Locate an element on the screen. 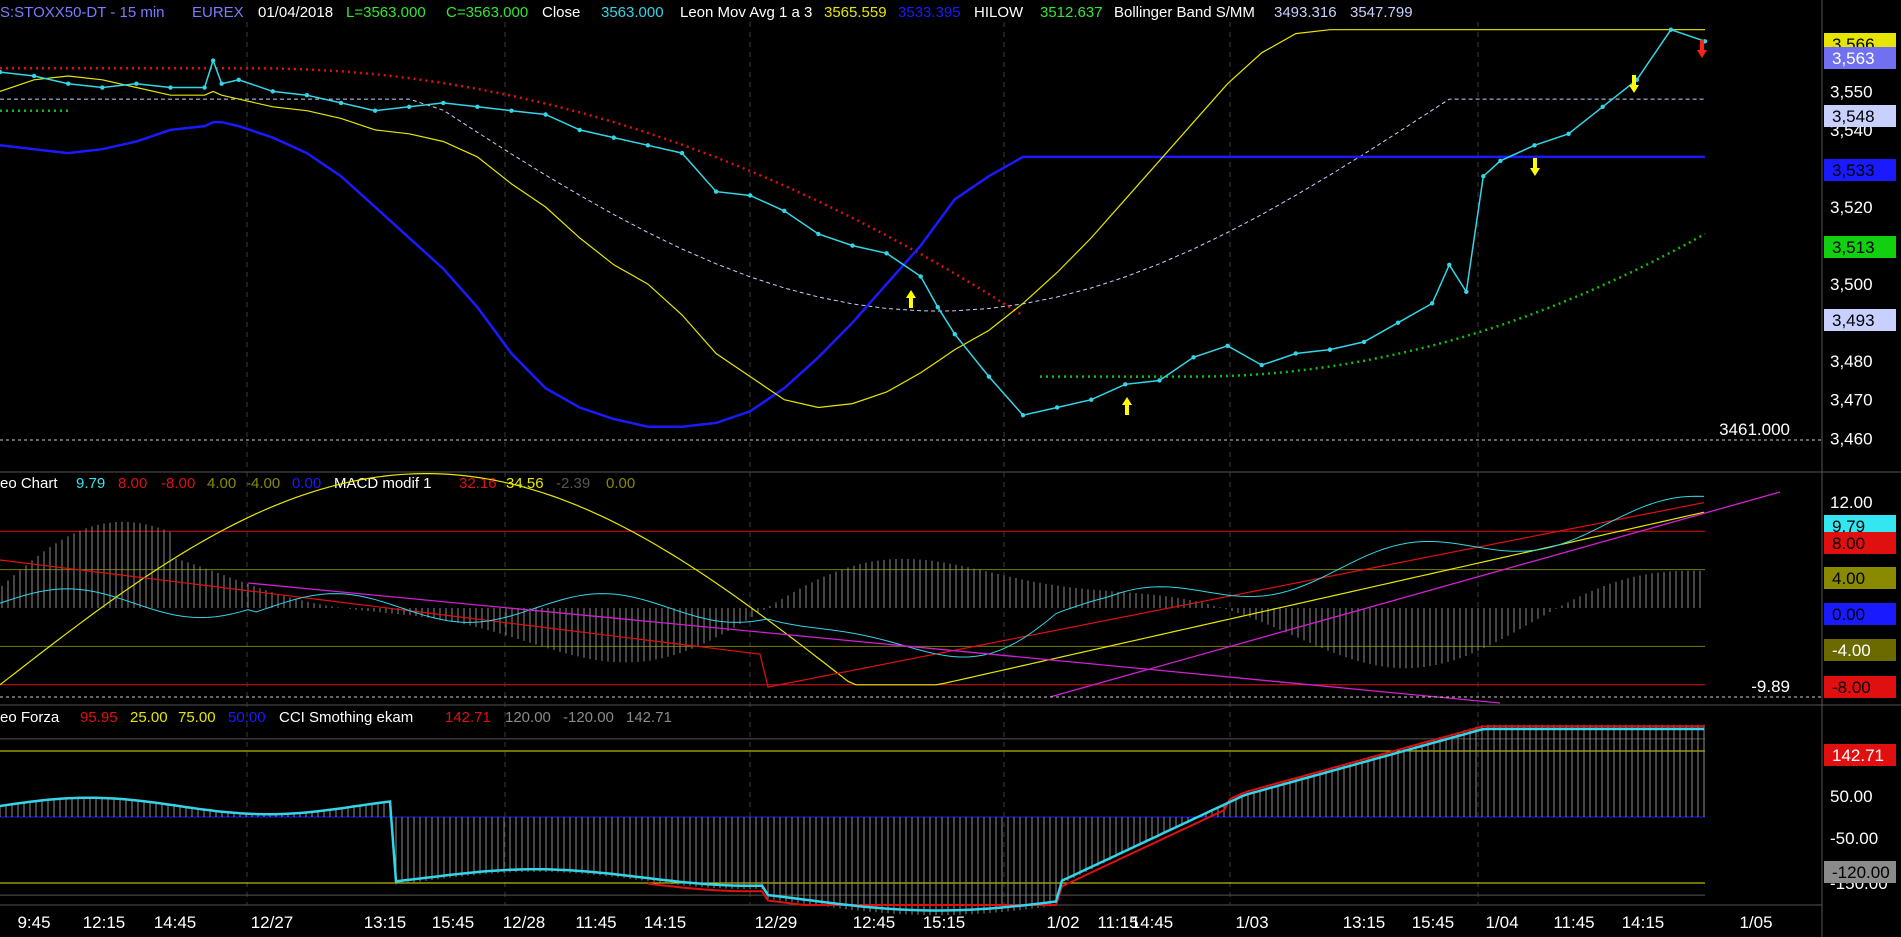  time-tick-label: 1/04 is located at coordinates (1501, 922).